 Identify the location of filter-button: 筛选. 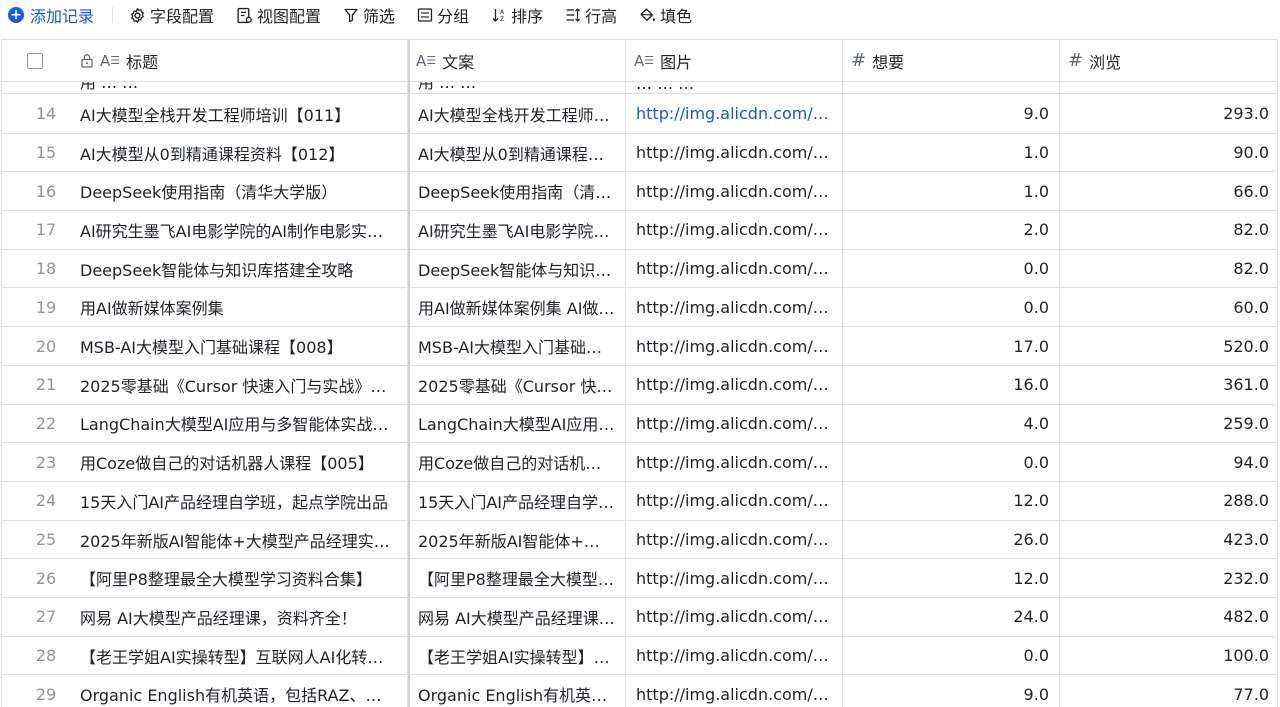
(369, 15).